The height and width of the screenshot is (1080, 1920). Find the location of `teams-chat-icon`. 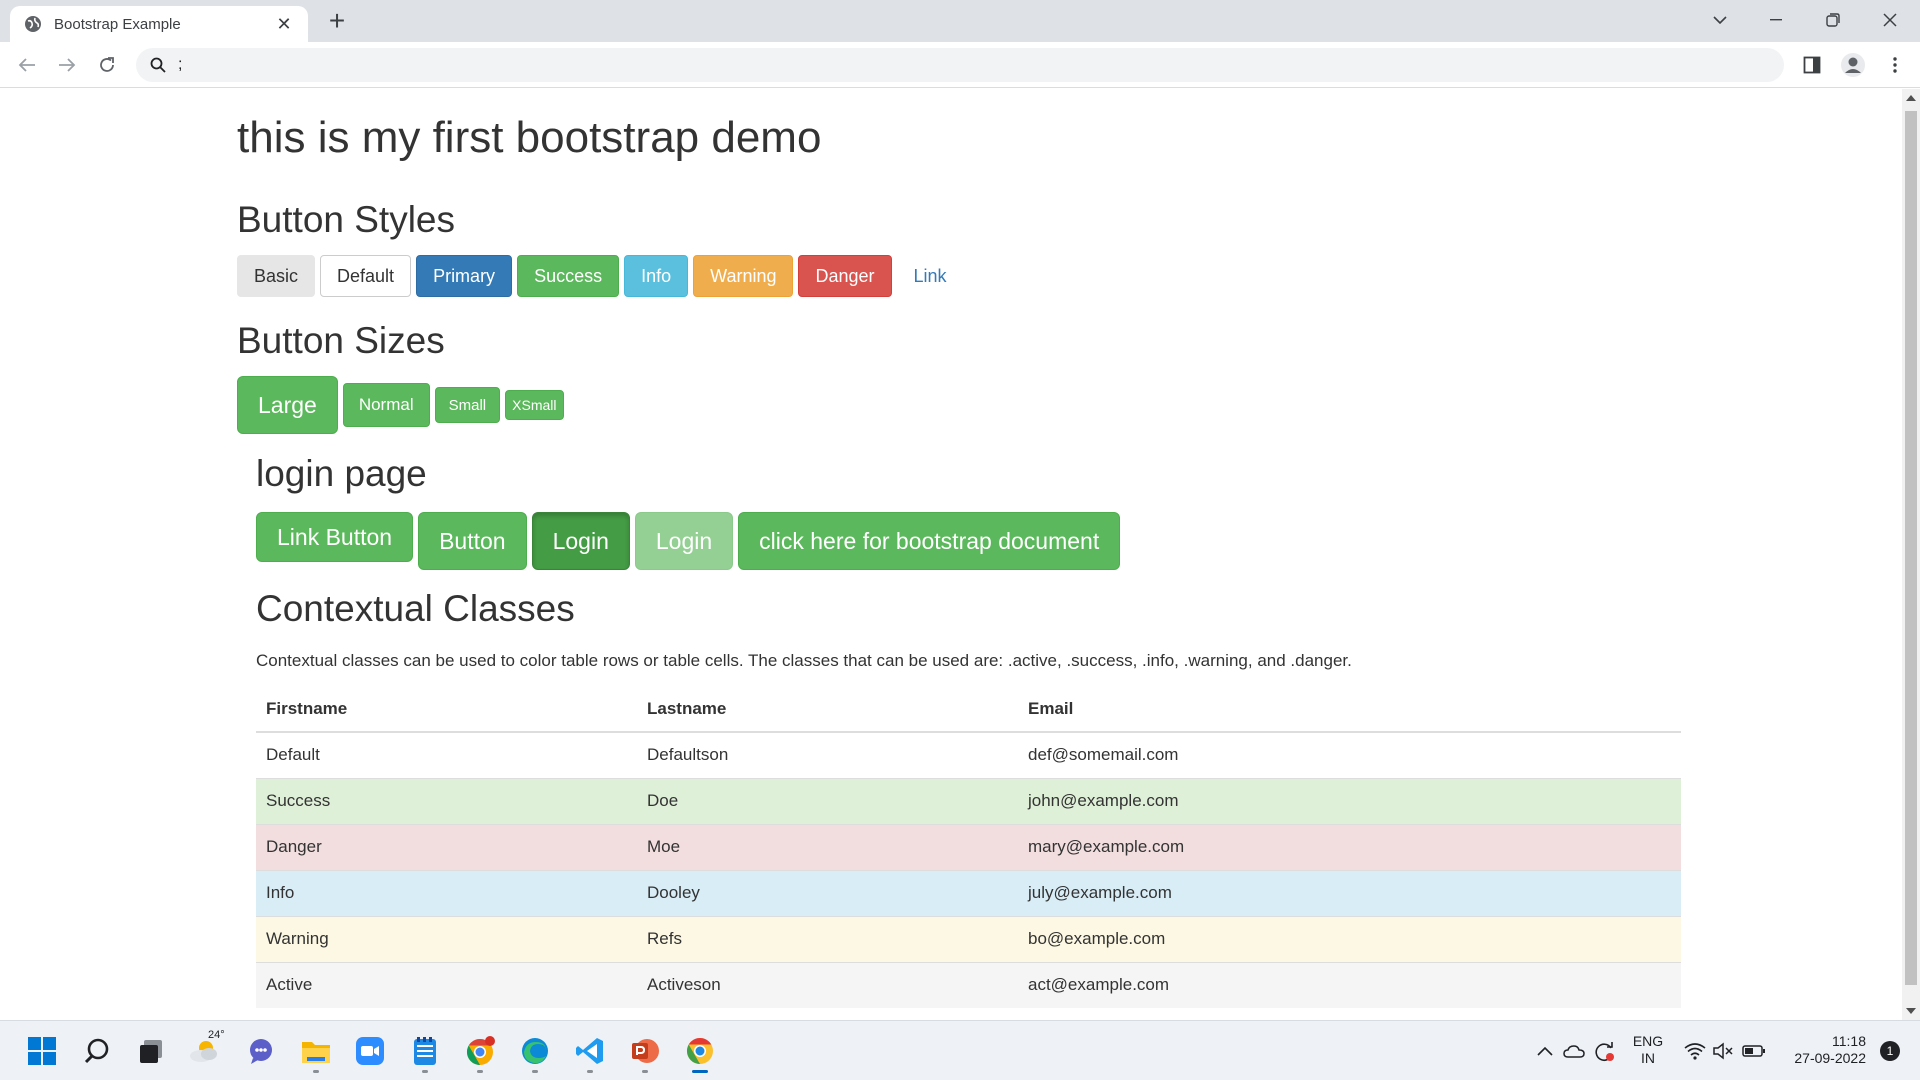

teams-chat-icon is located at coordinates (261, 1051).